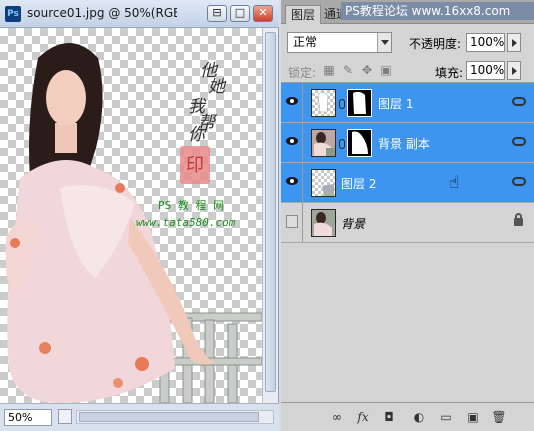 The height and width of the screenshot is (431, 534). I want to click on fill-input: 100%, so click(485, 70).